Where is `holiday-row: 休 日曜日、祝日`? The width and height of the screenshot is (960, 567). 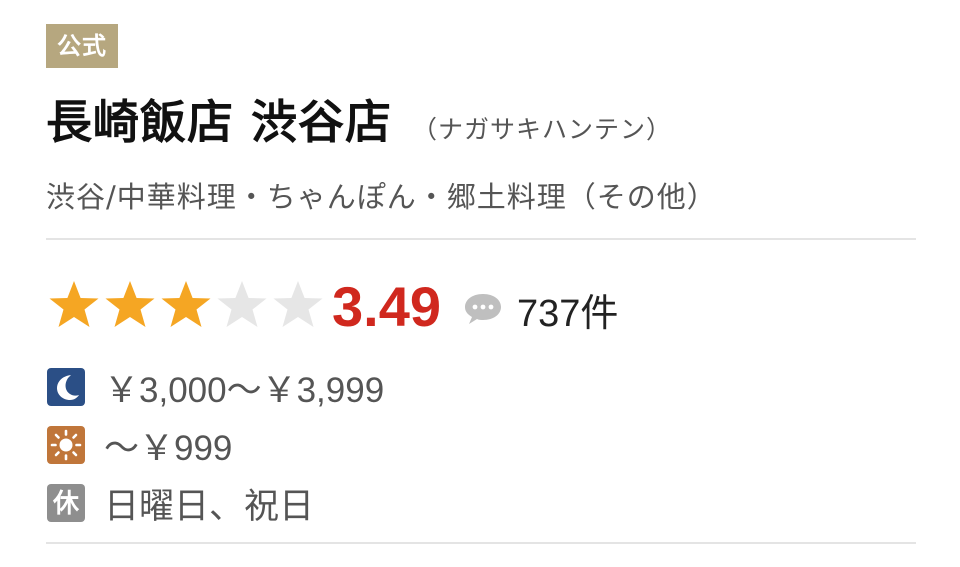 holiday-row: 休 日曜日、祝日 is located at coordinates (481, 503).